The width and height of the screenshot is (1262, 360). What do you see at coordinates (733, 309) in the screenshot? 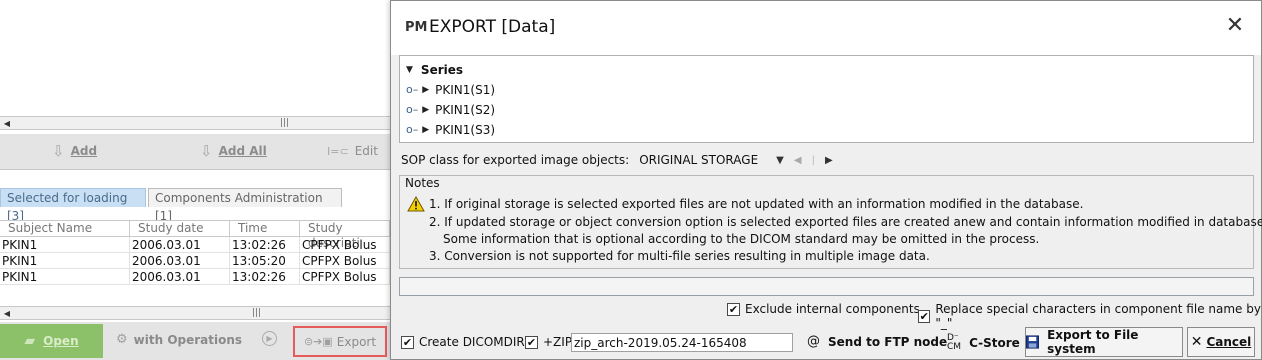
I see `exclude-internal-checkbox: ✔` at bounding box center [733, 309].